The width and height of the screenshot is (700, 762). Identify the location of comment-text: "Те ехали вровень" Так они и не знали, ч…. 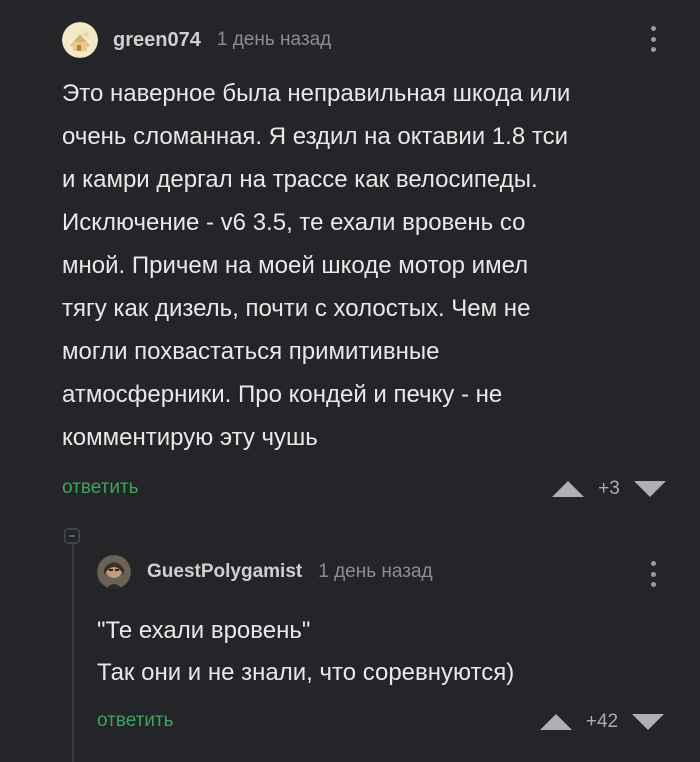
(306, 651).